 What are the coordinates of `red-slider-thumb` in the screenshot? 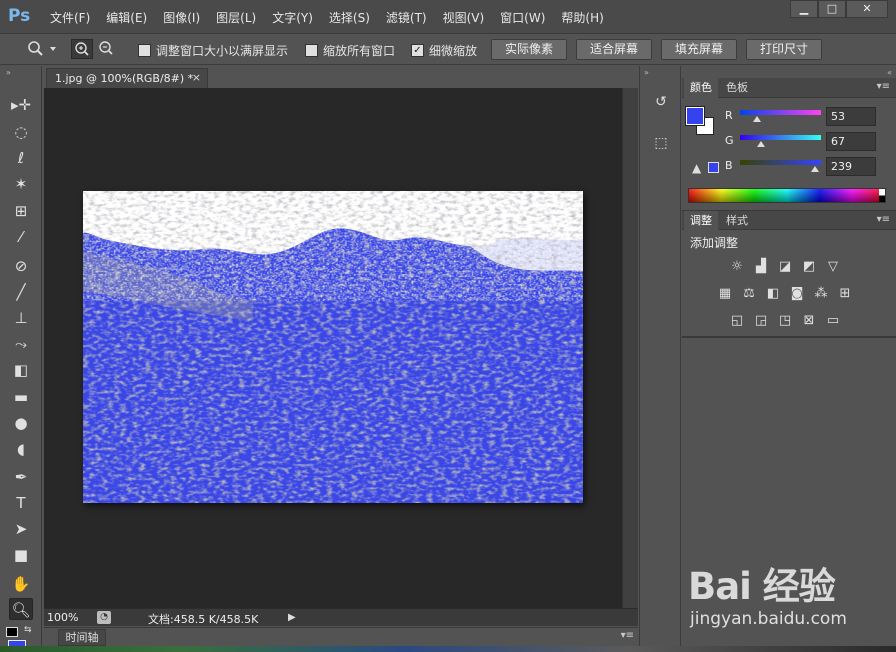 It's located at (757, 119).